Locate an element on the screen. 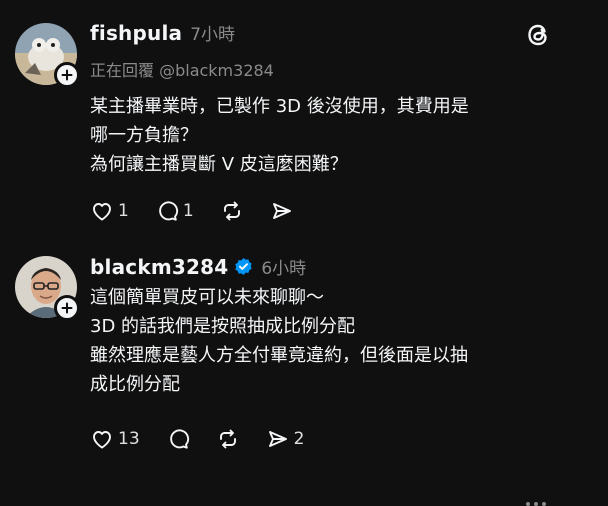 The image size is (608, 506). post-actions: 13 2 is located at coordinates (210, 439).